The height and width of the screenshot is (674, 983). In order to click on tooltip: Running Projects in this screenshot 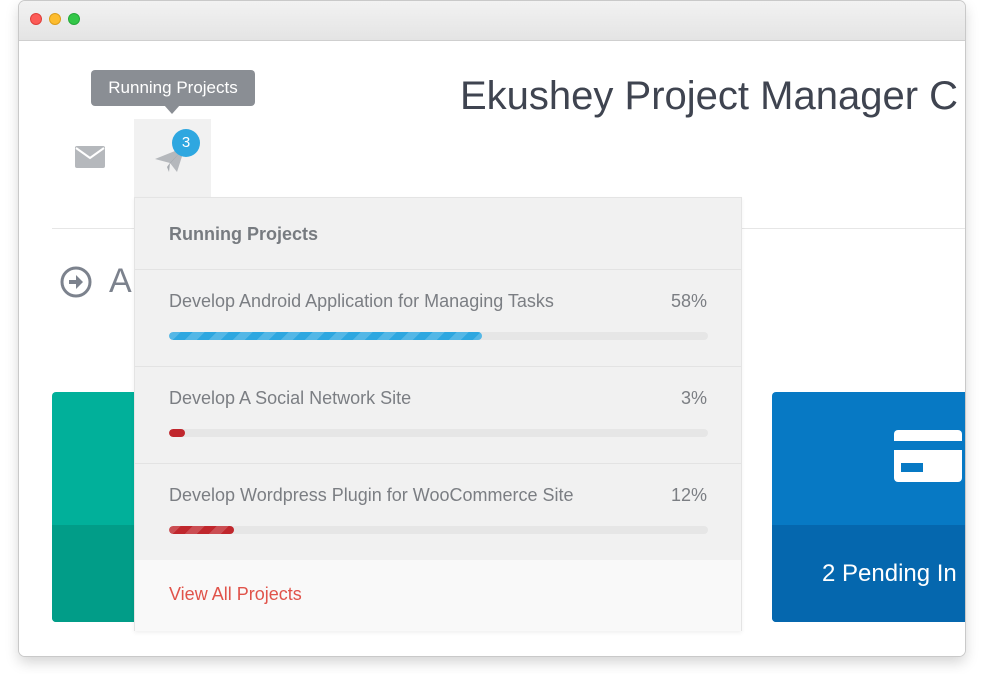, I will do `click(173, 88)`.